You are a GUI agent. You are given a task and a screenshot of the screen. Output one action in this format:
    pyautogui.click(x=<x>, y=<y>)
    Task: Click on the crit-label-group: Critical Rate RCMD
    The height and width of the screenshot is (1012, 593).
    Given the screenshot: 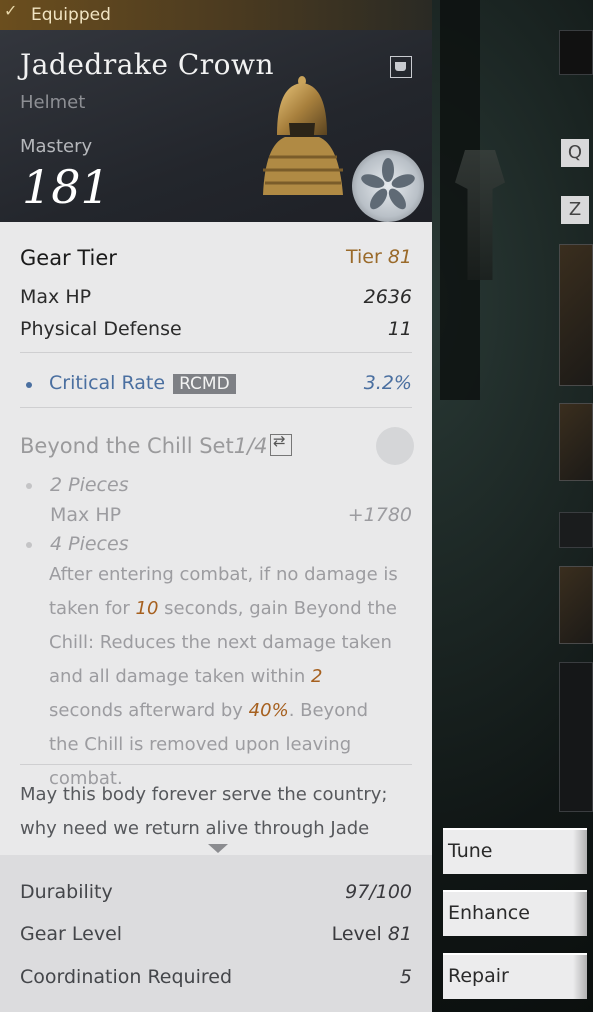 What is the action you would take?
    pyautogui.click(x=142, y=383)
    